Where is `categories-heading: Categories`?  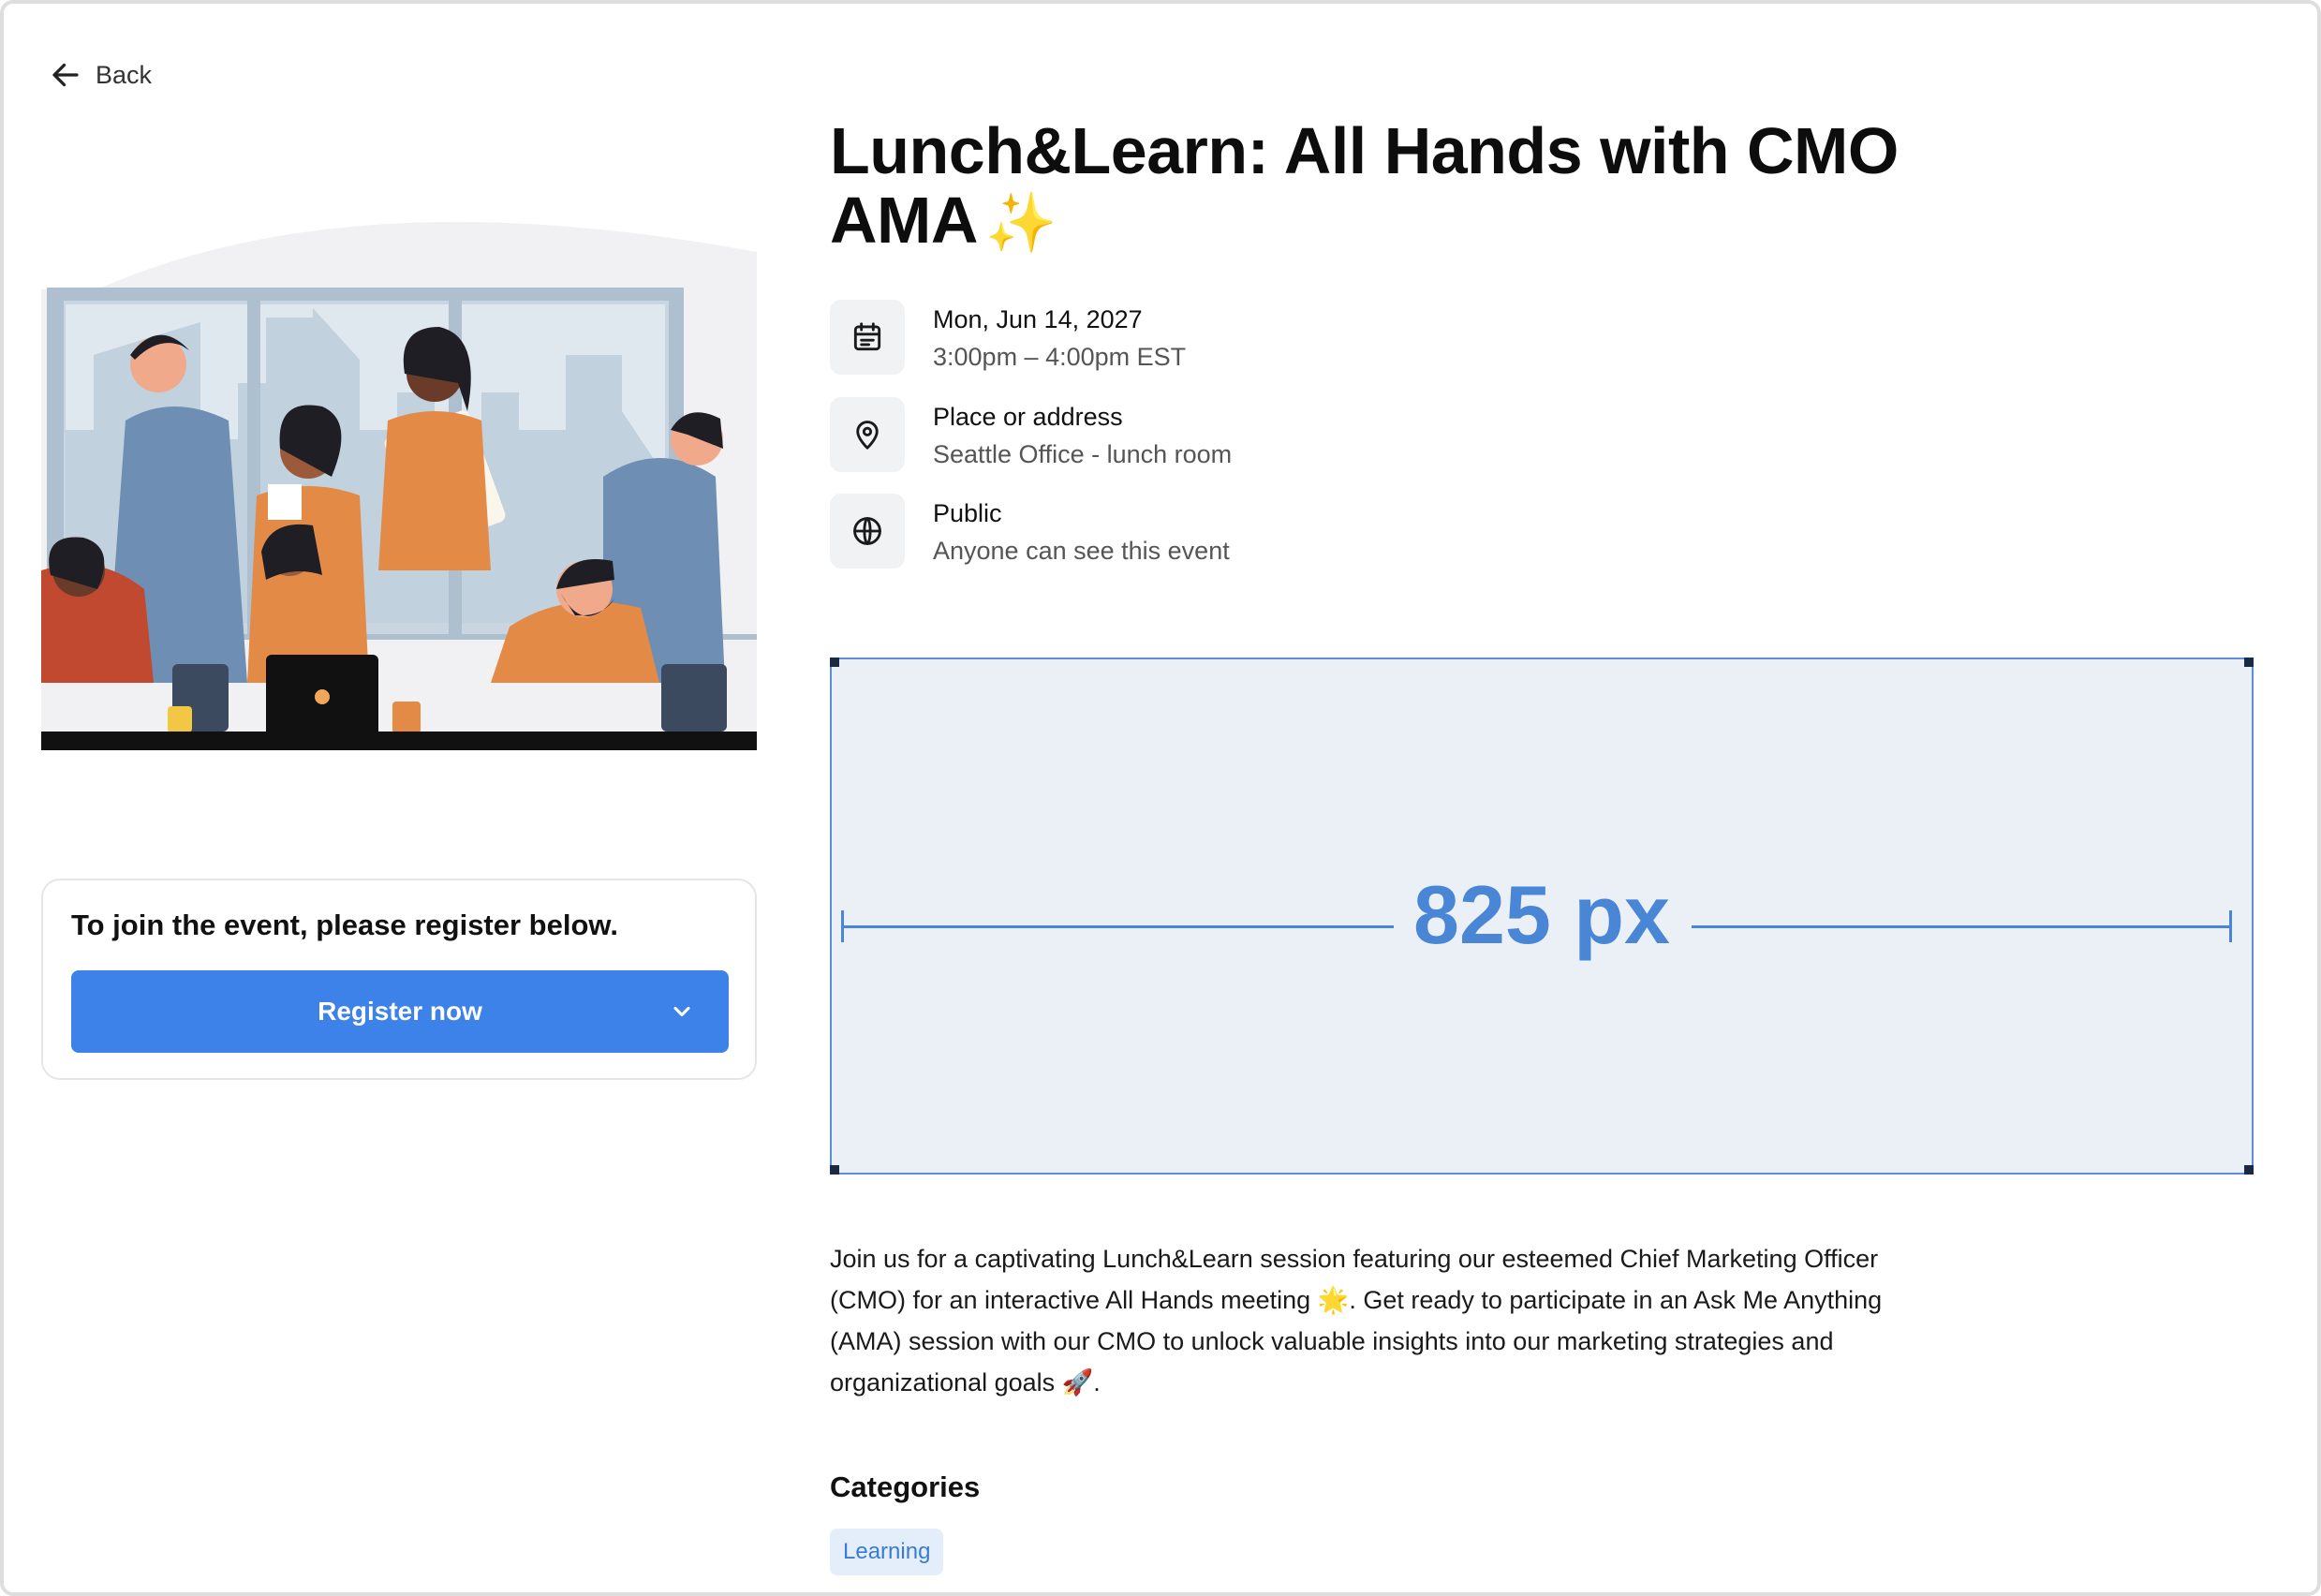
categories-heading: Categories is located at coordinates (905, 1486).